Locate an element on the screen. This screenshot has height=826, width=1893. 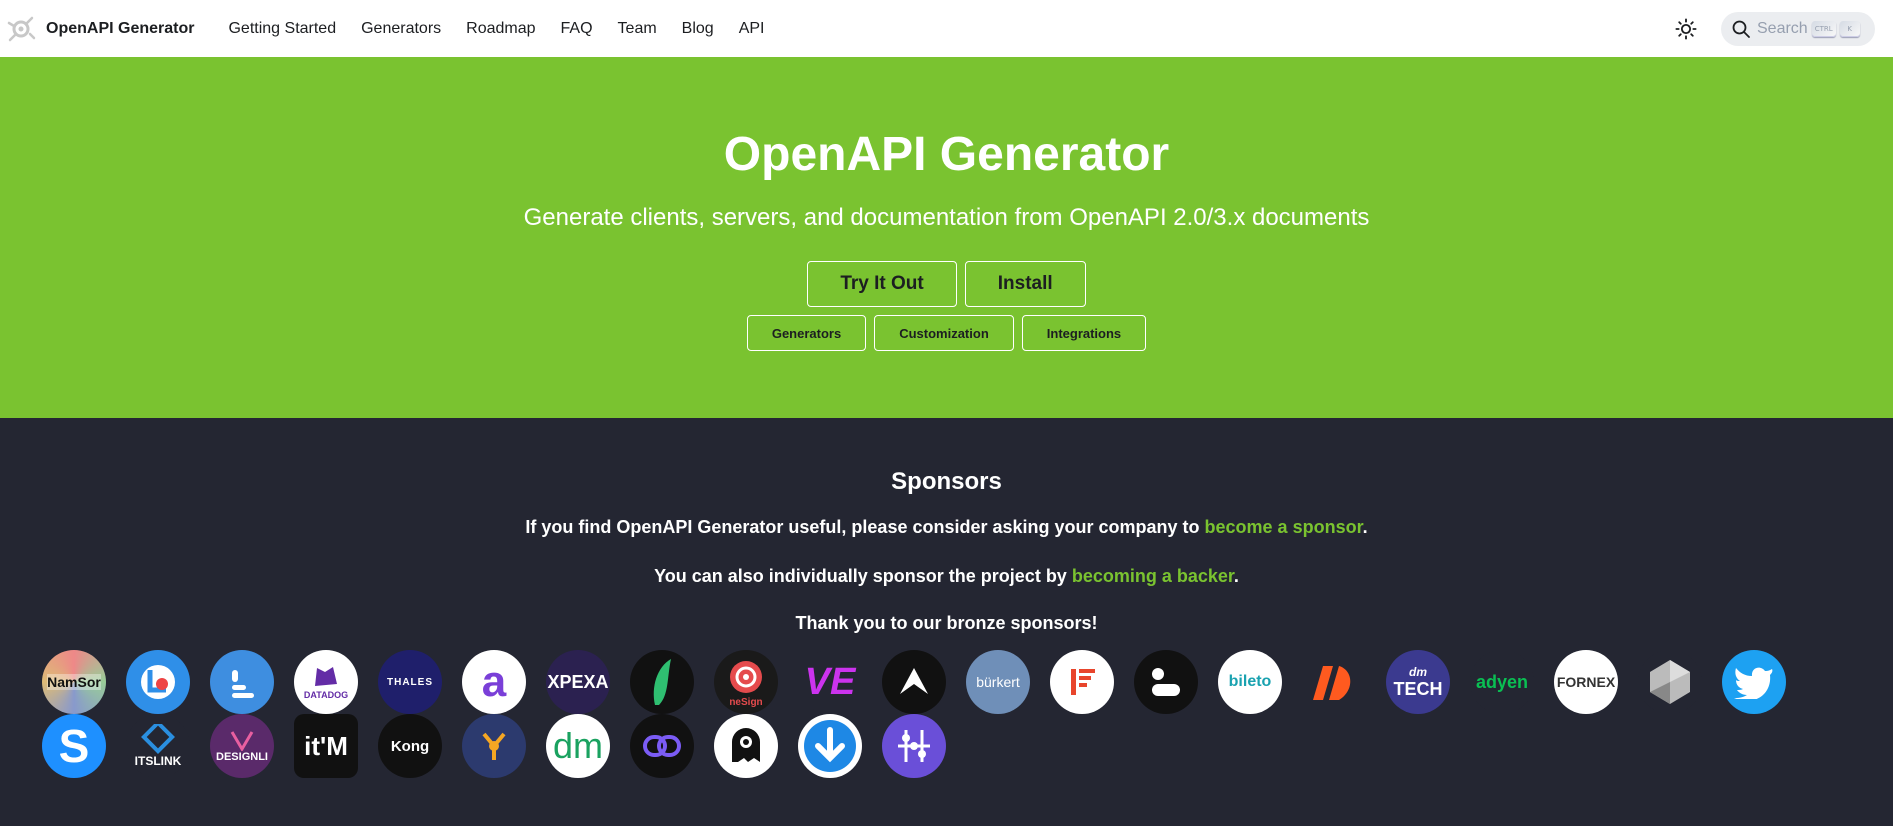
sponsor-ve-text: VE is located at coordinates (830, 681).